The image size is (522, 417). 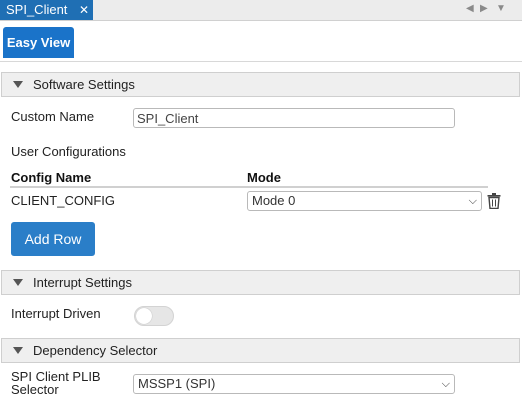 I want to click on interrupt-settings-header: Interrupt Settings, so click(x=260, y=282).